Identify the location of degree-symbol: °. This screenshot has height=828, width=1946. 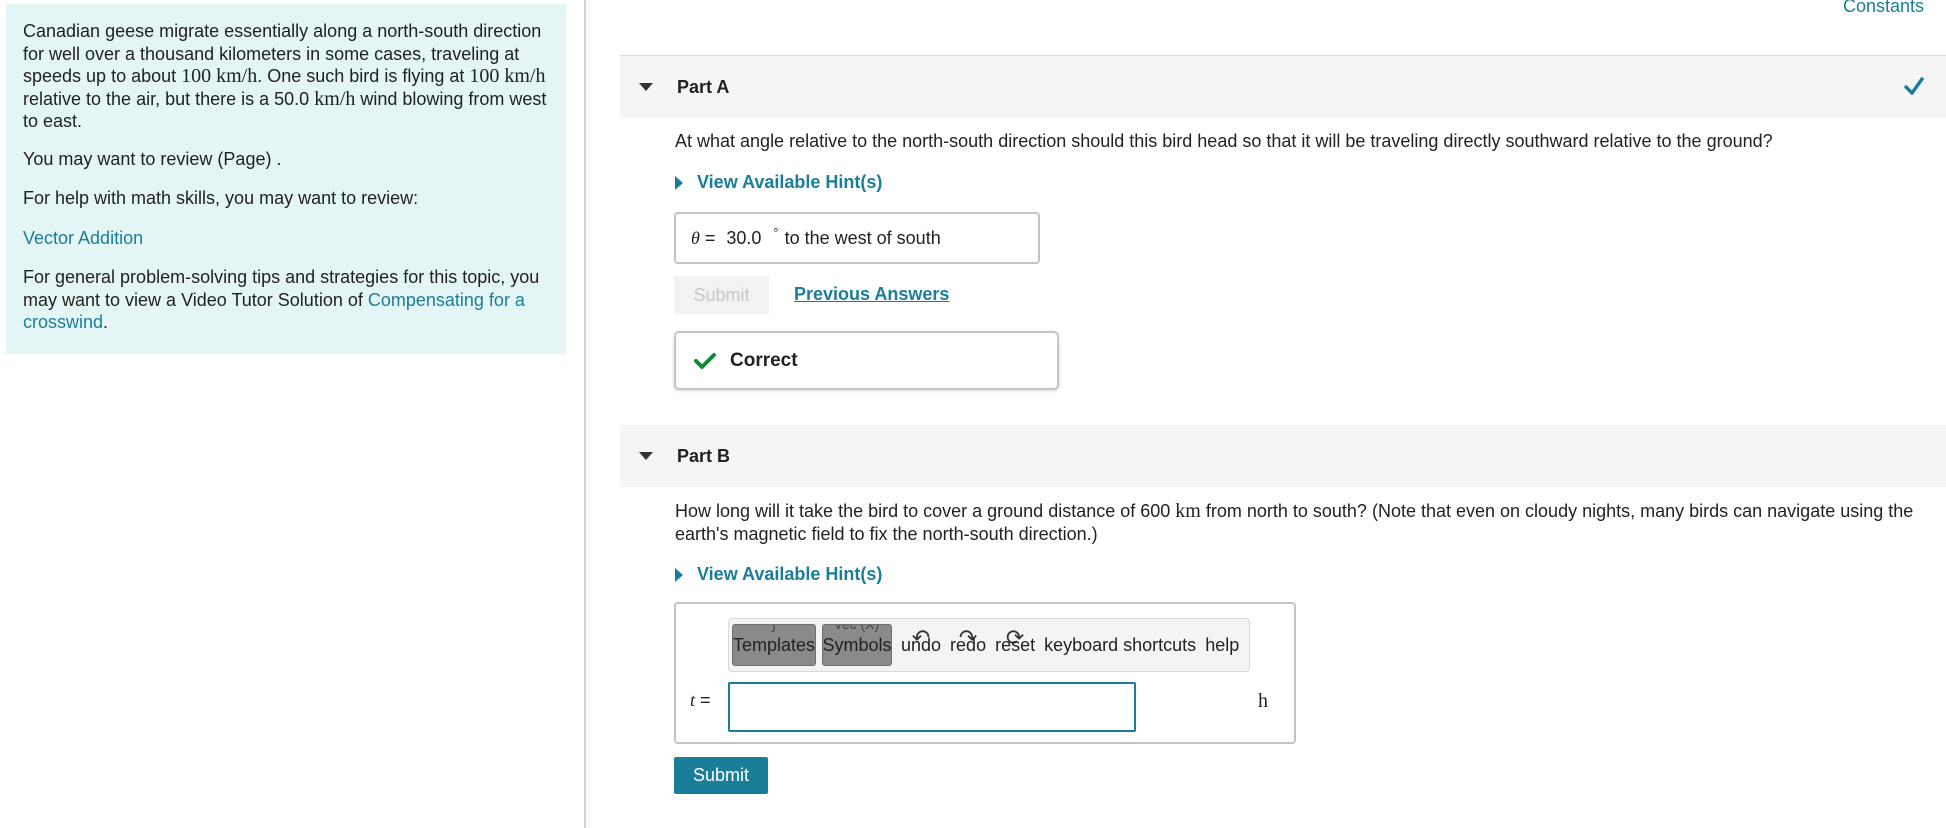
(776, 232).